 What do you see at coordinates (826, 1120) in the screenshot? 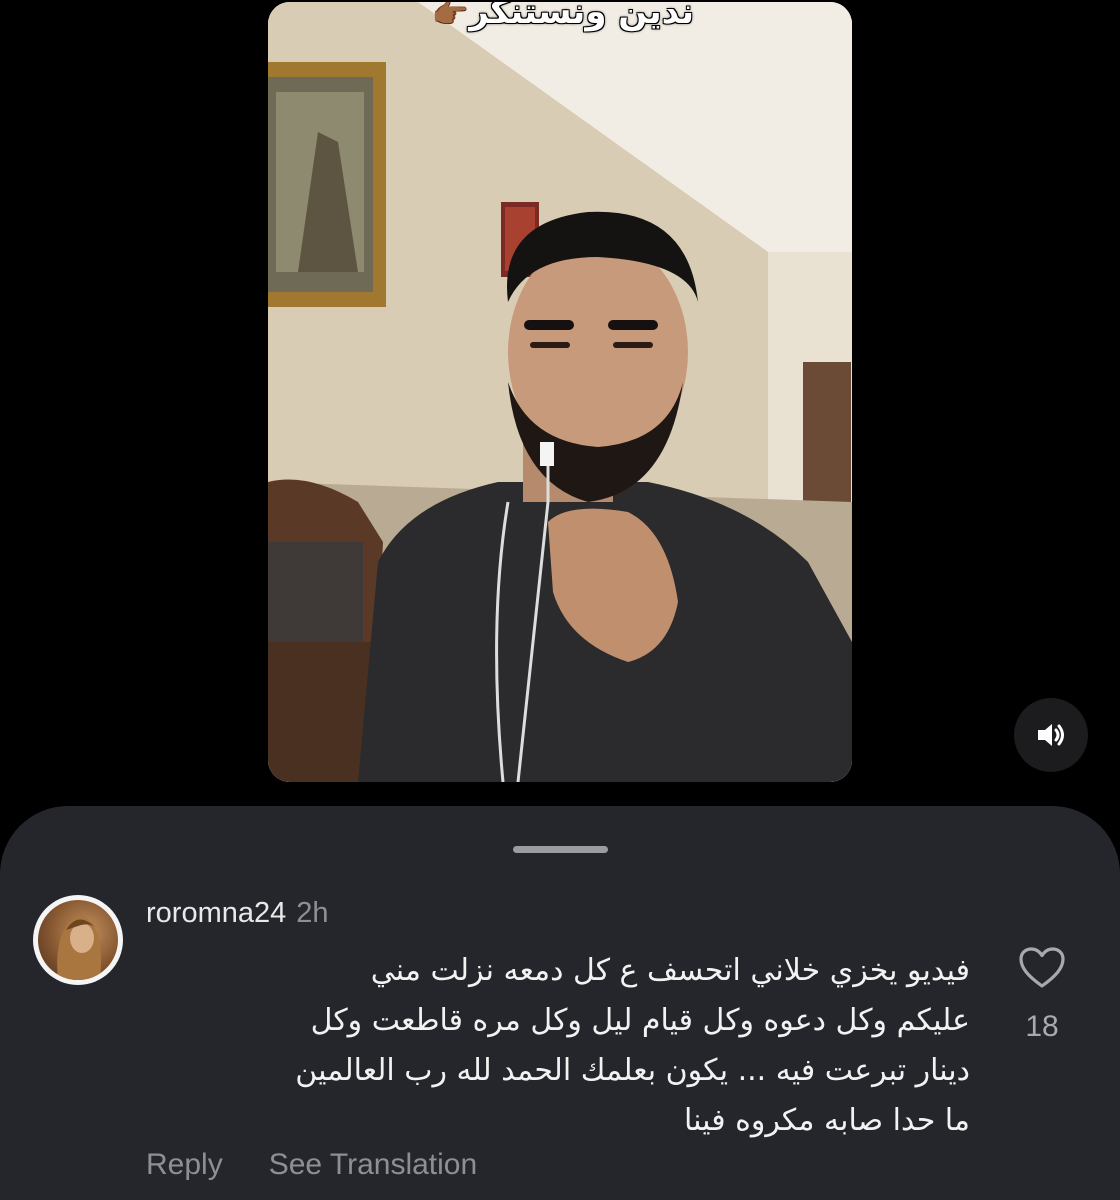
I see `comment-line: ما حدا صابه مكروه فينا` at bounding box center [826, 1120].